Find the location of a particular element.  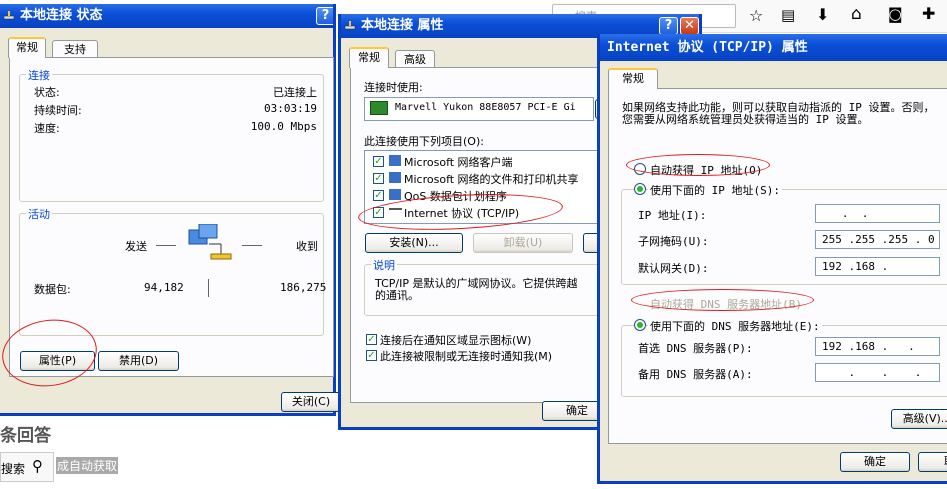

dns2-label: 备用 DNS 服务器(A): is located at coordinates (695, 374).